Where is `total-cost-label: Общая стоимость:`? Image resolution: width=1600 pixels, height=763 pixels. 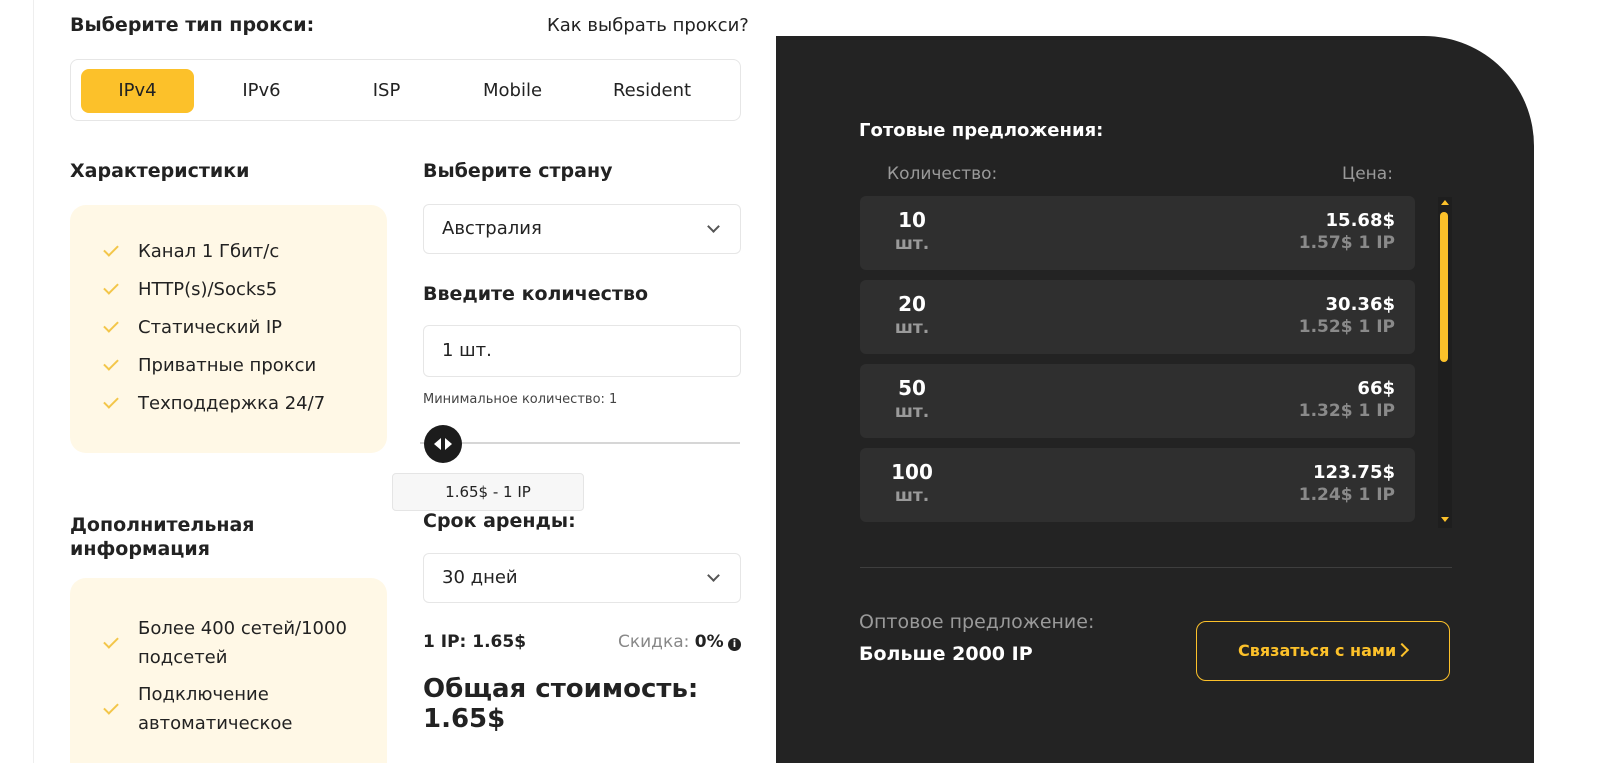 total-cost-label: Общая стоимость: is located at coordinates (561, 689).